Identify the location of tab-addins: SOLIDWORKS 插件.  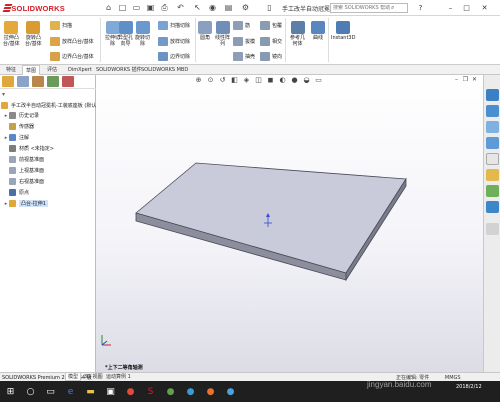
(119, 70).